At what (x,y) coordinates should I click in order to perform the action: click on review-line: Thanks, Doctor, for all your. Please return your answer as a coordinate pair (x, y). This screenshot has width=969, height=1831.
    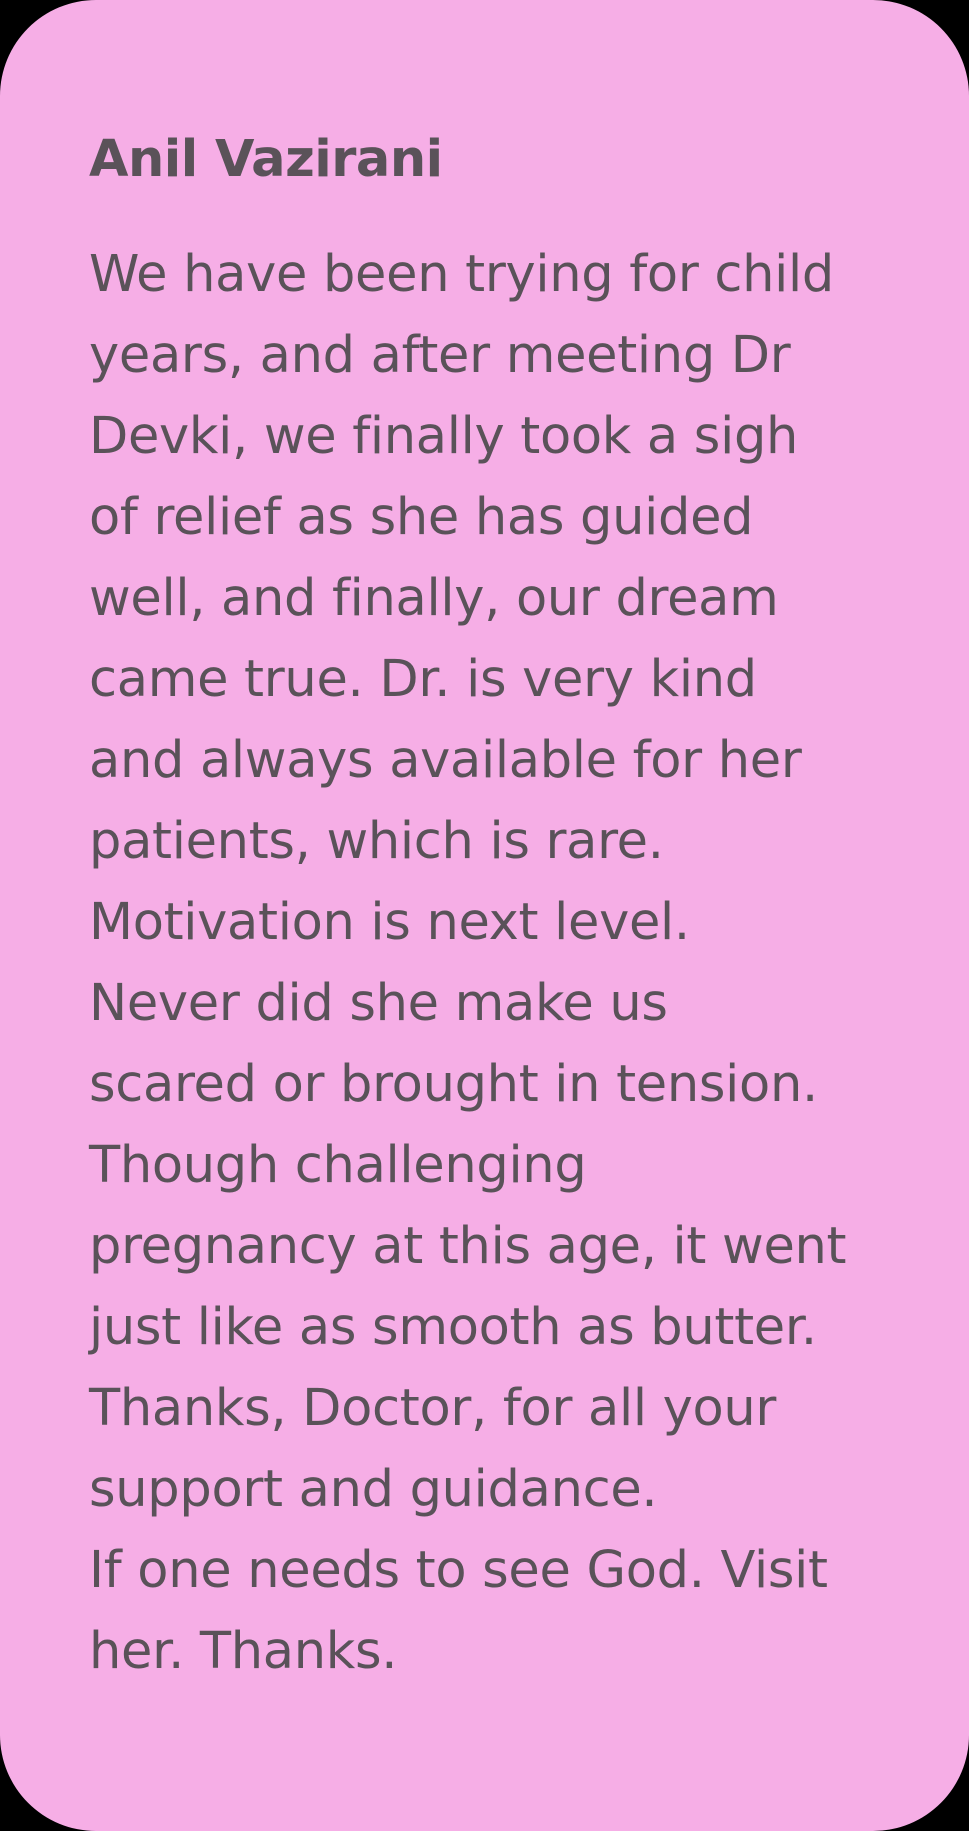
    Looking at the image, I should click on (433, 1408).